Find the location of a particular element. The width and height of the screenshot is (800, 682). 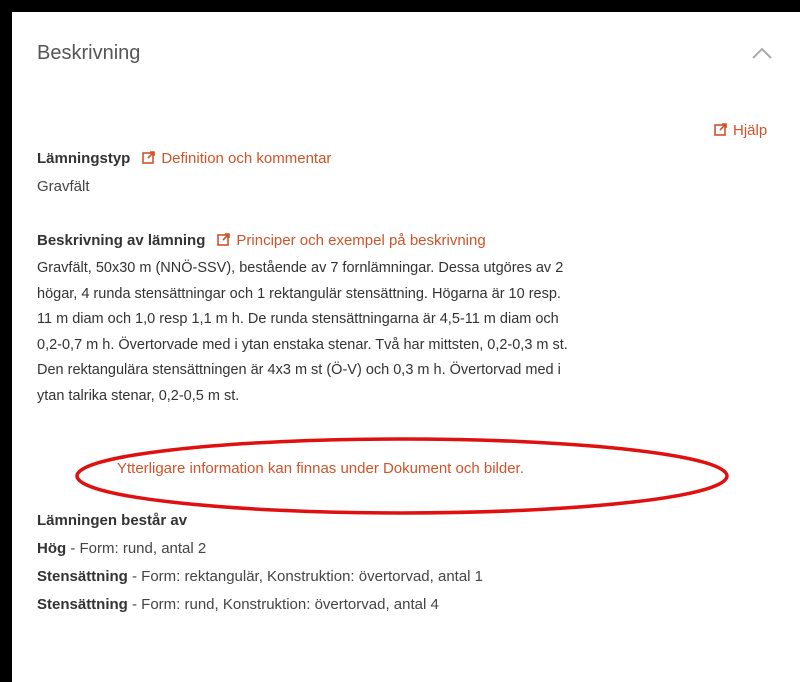

bestar-label: Lämningen består av is located at coordinates (112, 520).